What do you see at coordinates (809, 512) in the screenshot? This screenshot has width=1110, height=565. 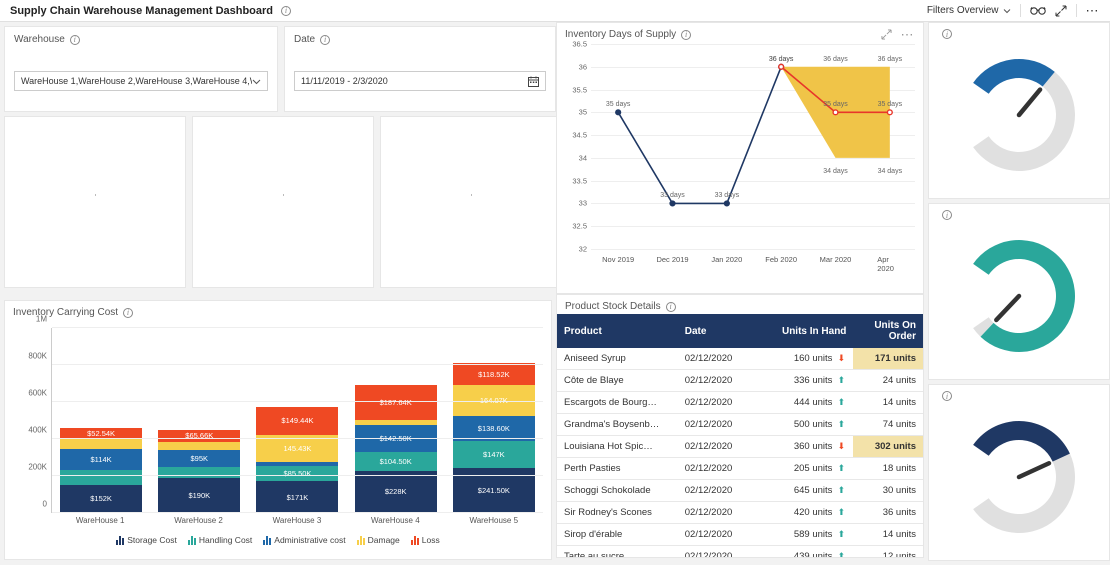 I see `cell-units-in-hand: 420 units ⬆` at bounding box center [809, 512].